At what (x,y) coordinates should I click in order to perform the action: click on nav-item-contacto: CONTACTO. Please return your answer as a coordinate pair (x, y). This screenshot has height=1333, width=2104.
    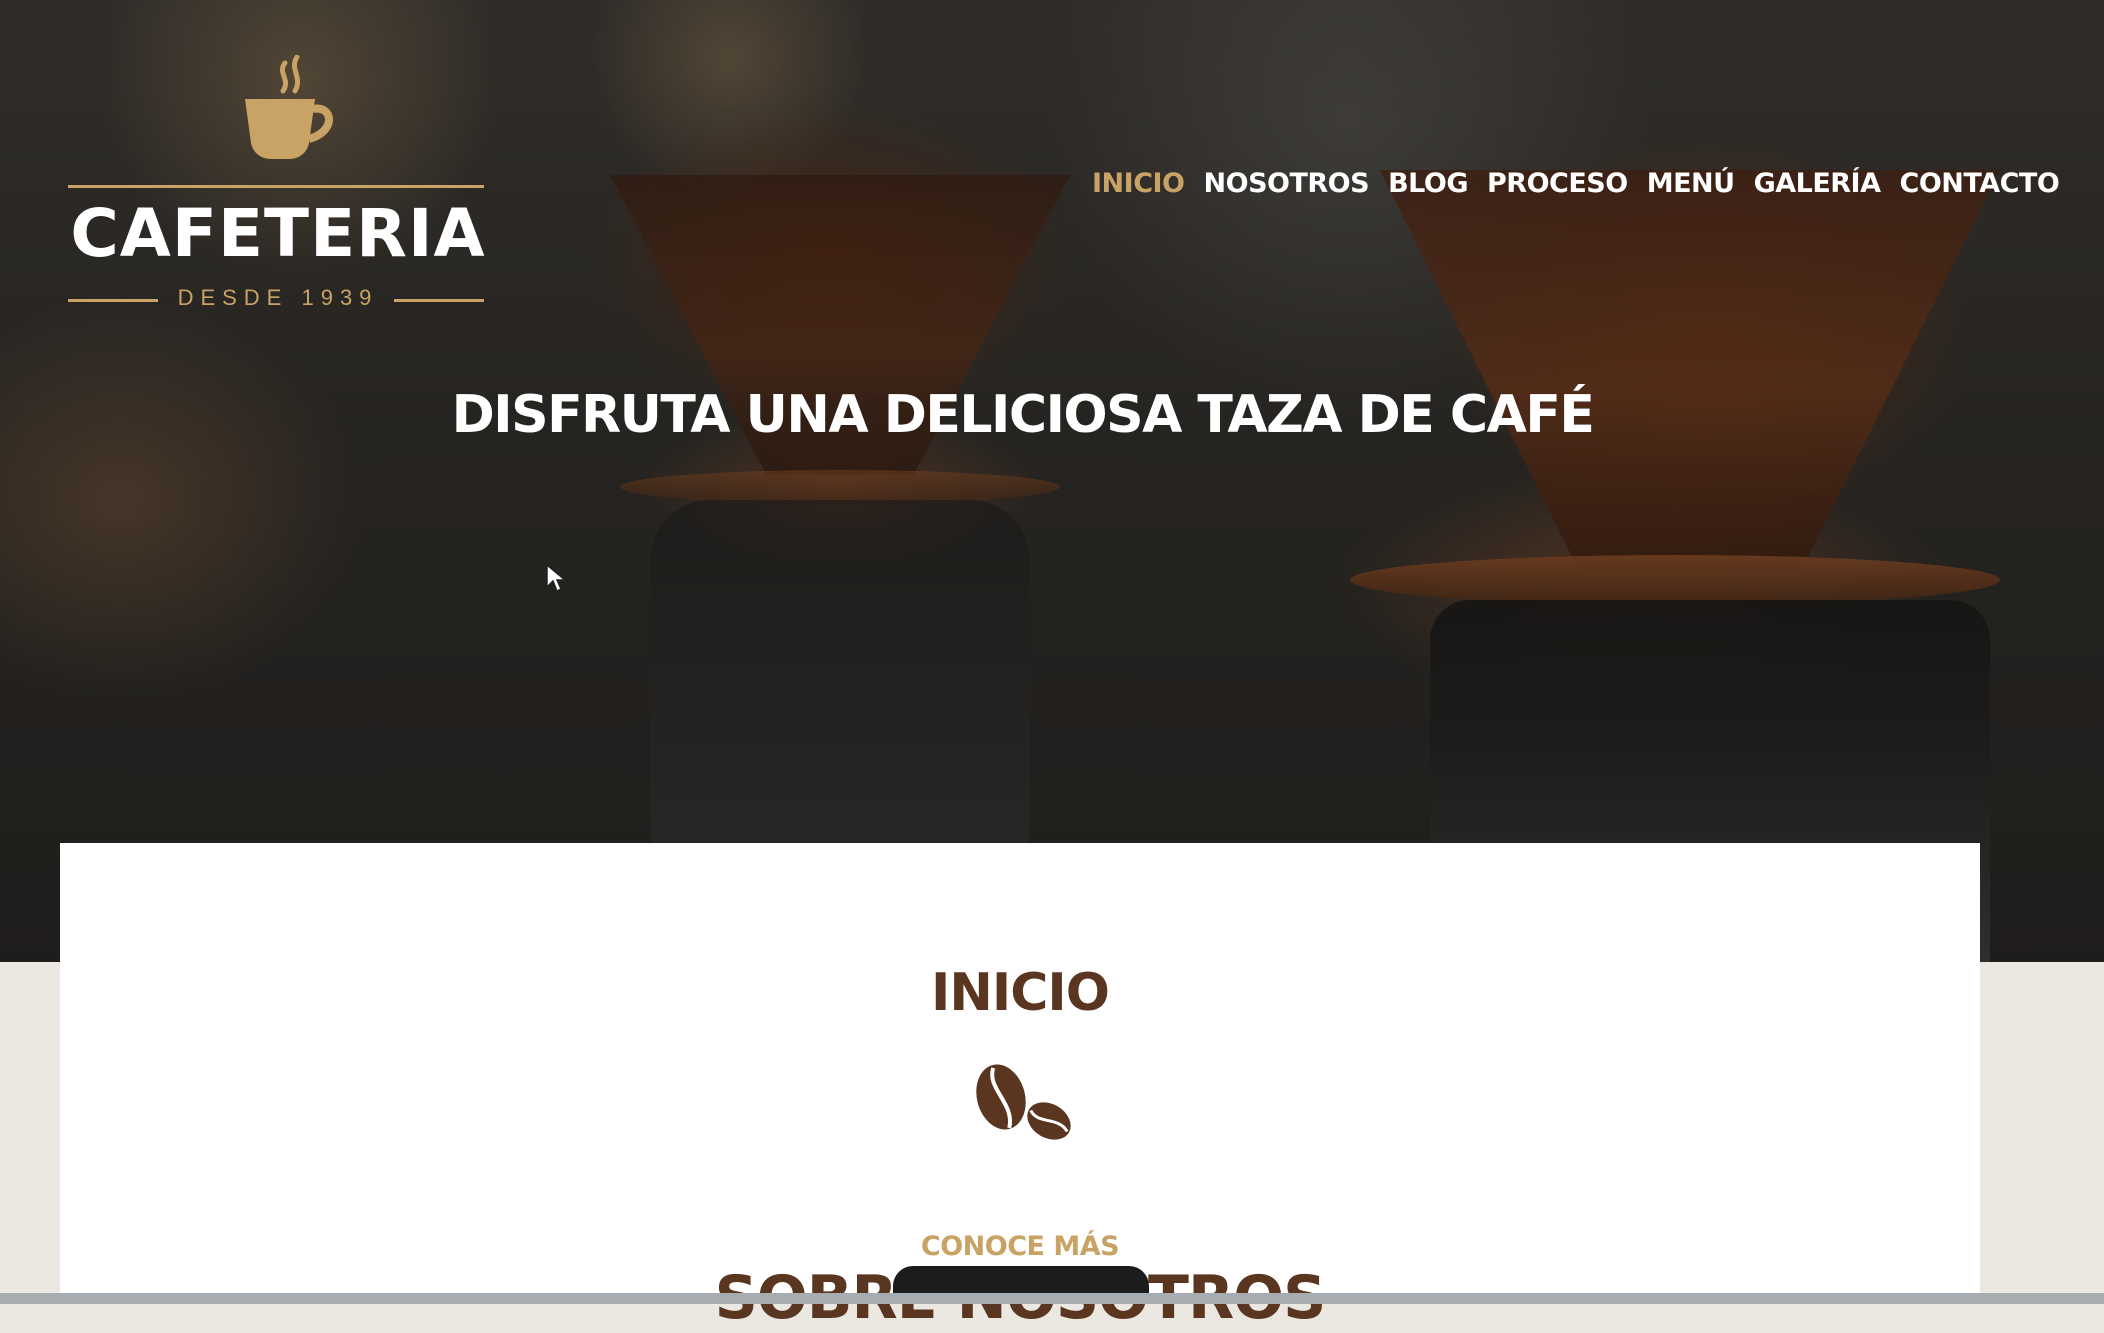
    Looking at the image, I should click on (1980, 188).